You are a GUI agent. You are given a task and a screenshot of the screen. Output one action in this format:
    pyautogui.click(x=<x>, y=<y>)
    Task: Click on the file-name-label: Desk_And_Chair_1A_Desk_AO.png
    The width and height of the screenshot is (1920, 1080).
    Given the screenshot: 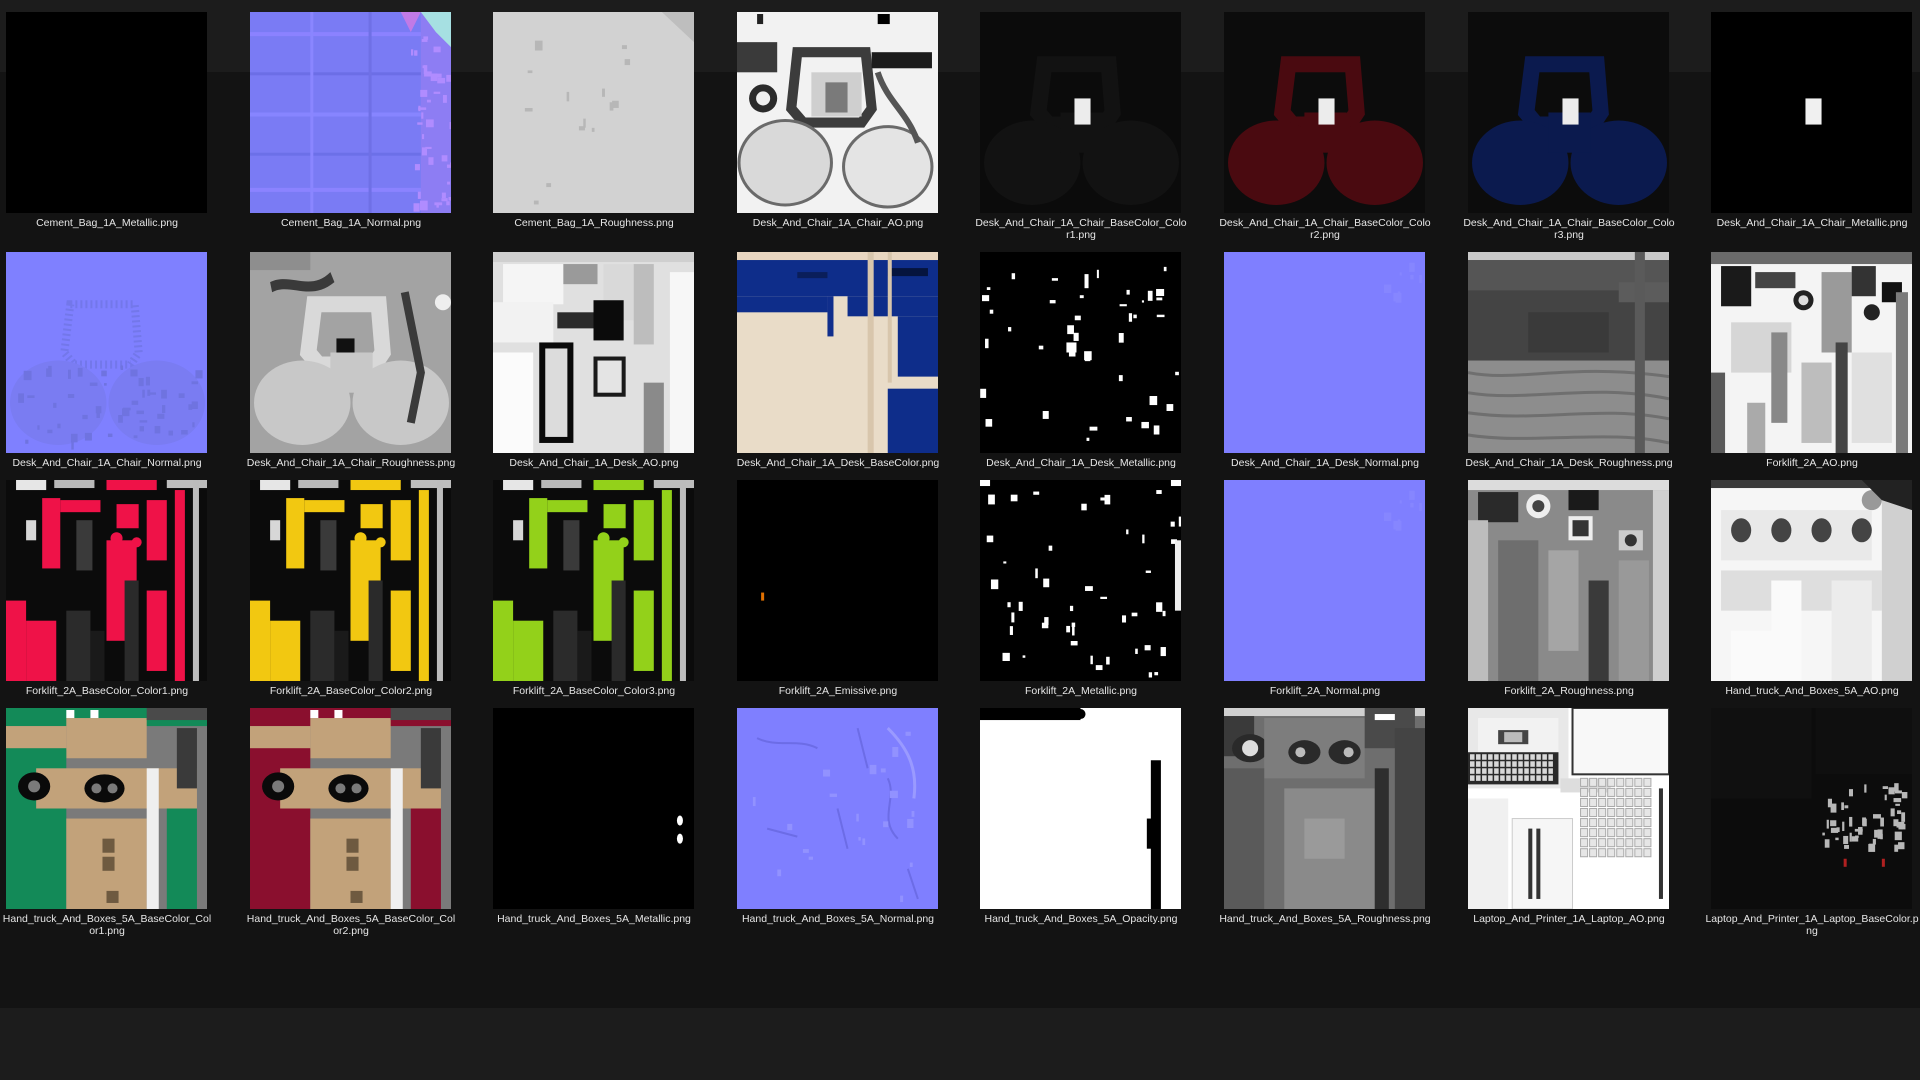 What is the action you would take?
    pyautogui.click(x=594, y=463)
    